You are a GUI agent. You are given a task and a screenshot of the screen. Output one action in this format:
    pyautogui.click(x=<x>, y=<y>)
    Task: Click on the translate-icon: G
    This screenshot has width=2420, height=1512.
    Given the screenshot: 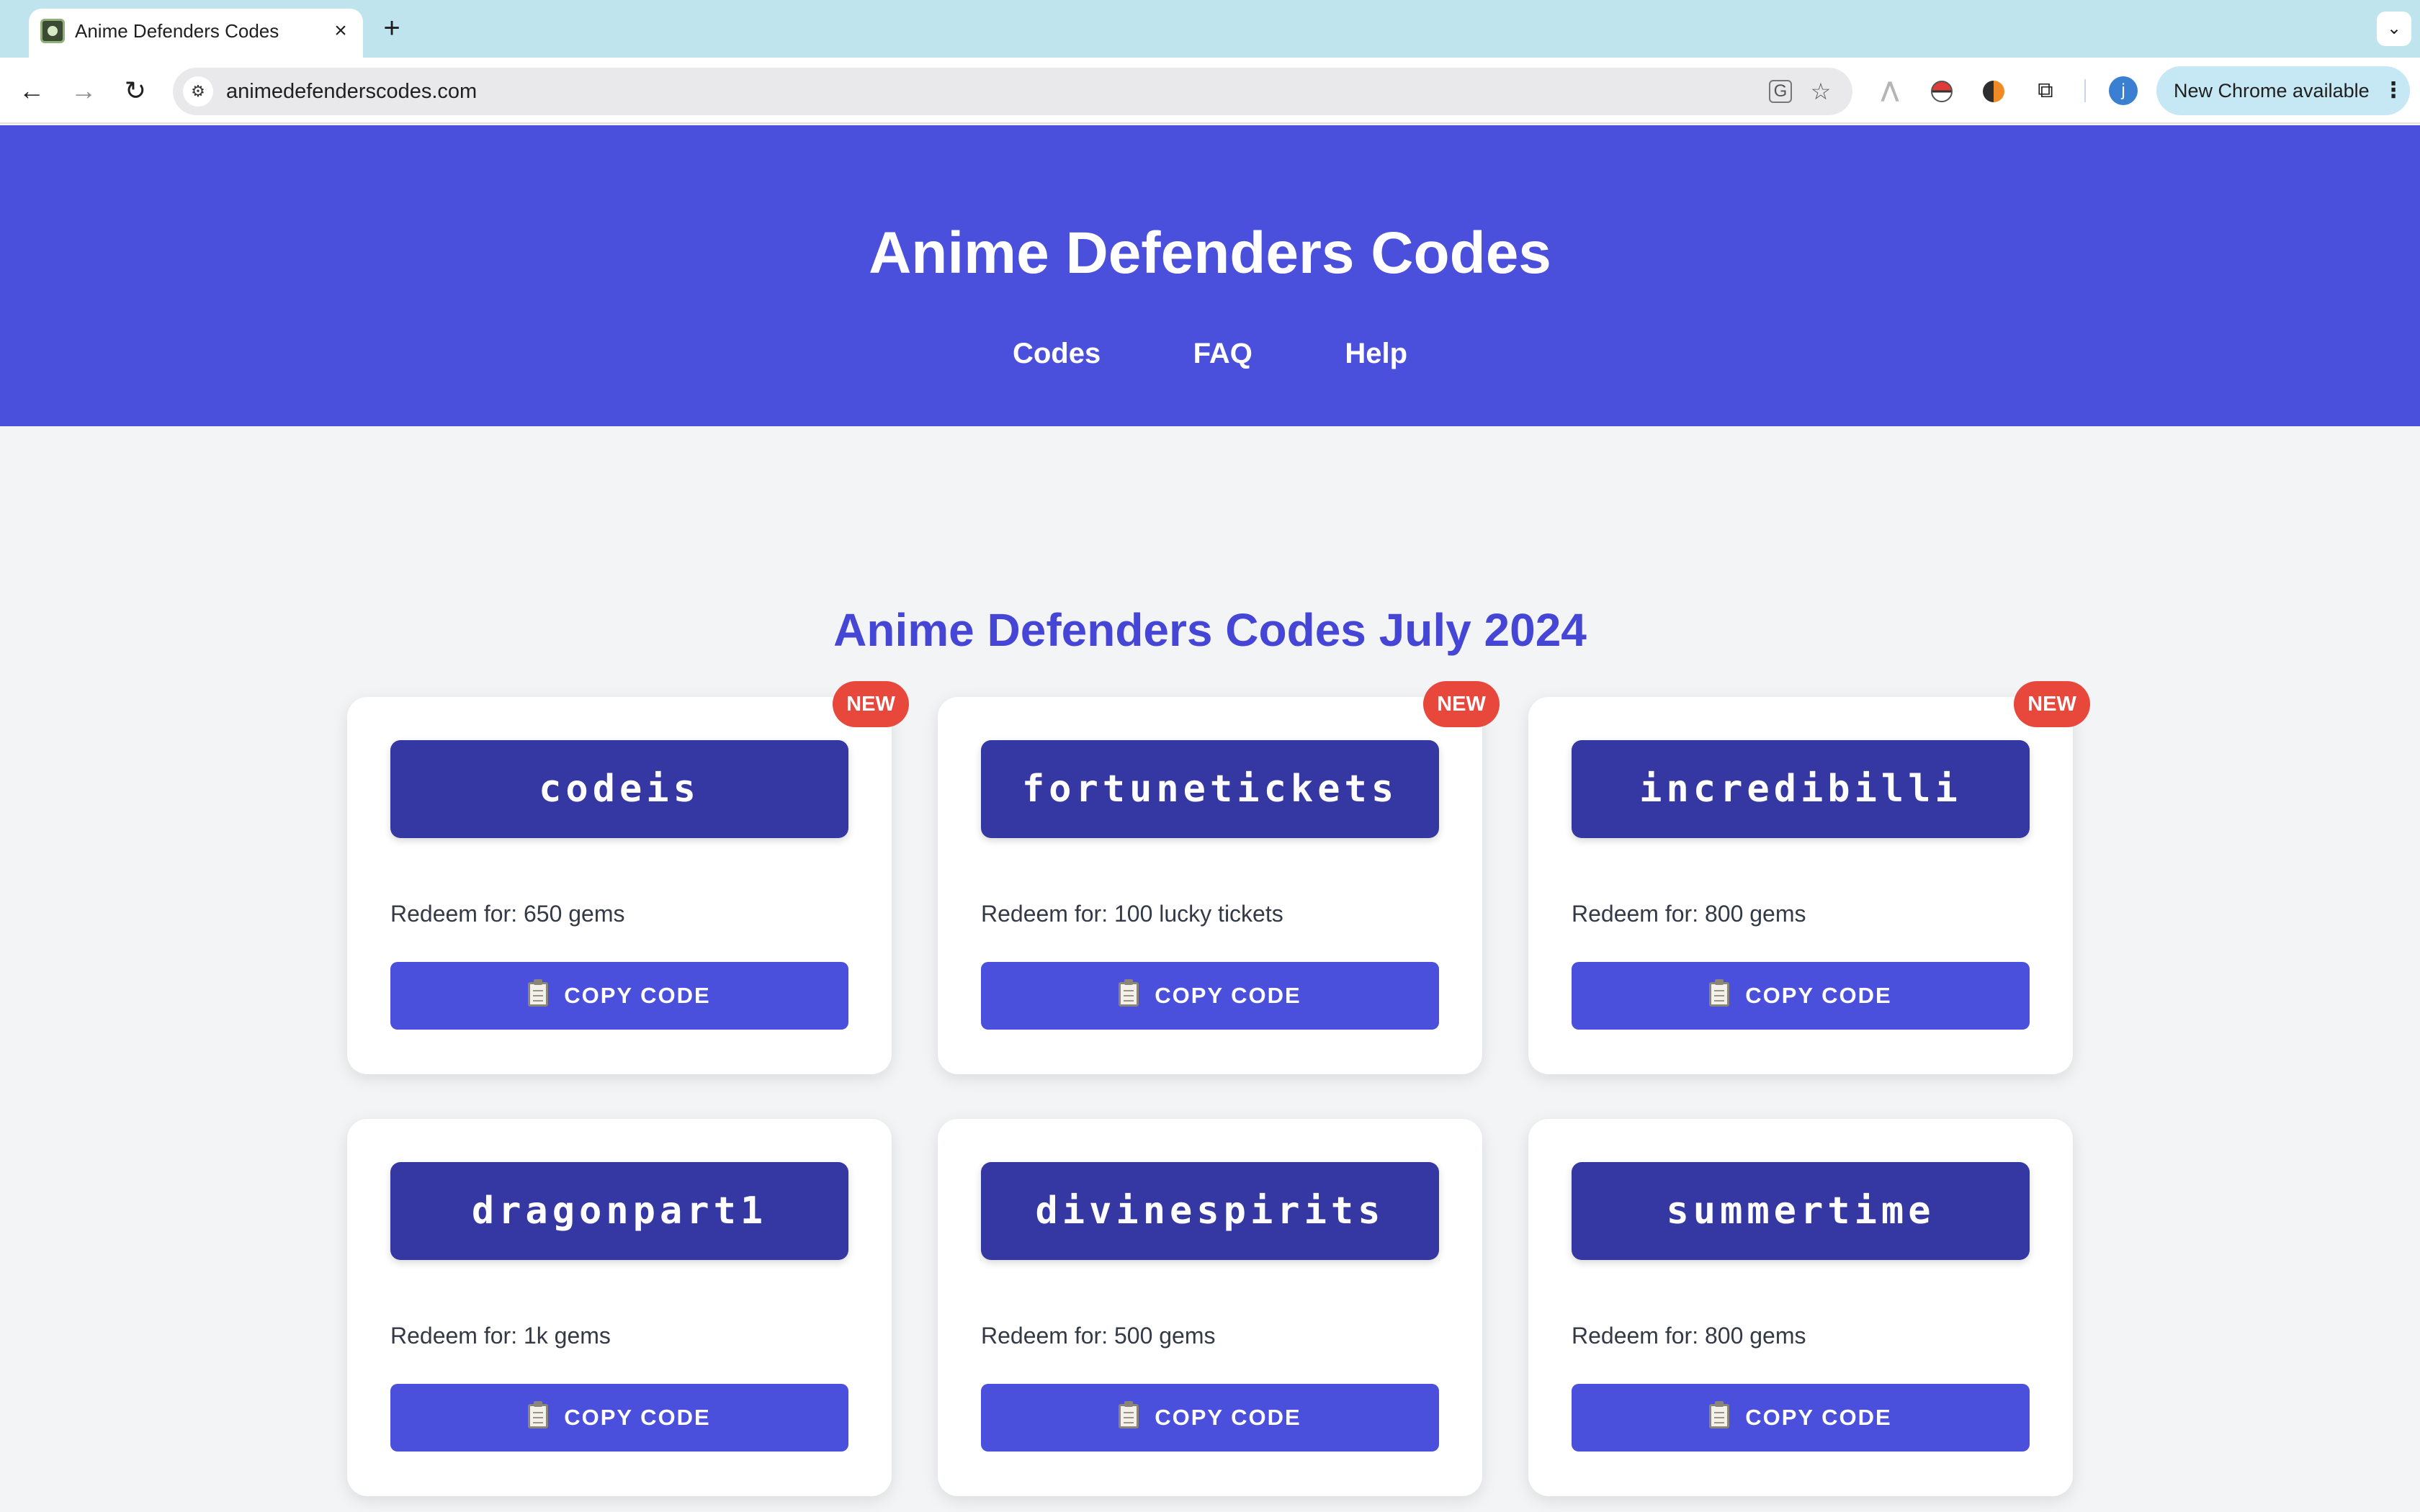 What is the action you would take?
    pyautogui.click(x=1780, y=91)
    